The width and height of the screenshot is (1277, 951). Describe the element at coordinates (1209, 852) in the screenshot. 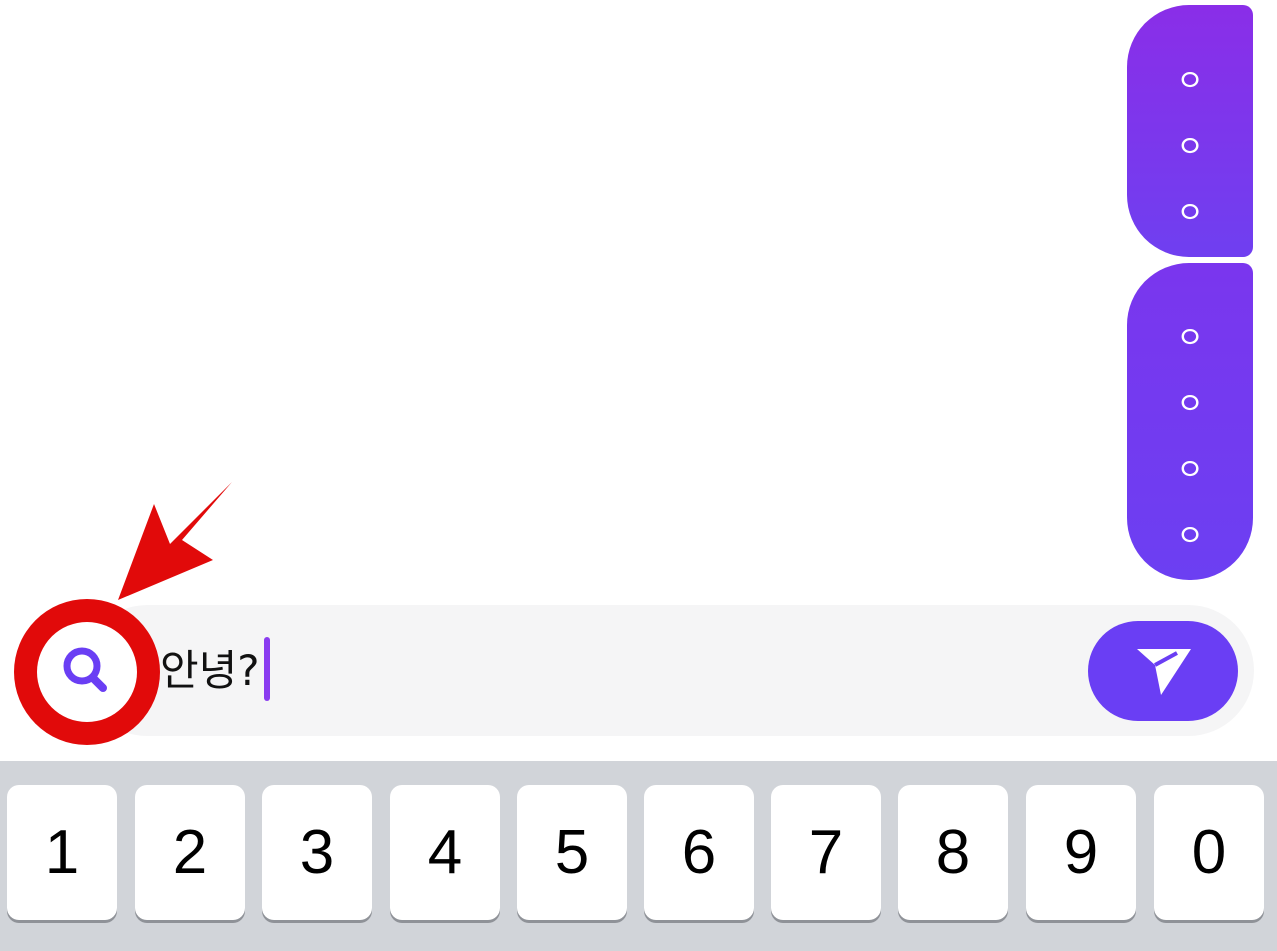

I see `key-0: 0` at that location.